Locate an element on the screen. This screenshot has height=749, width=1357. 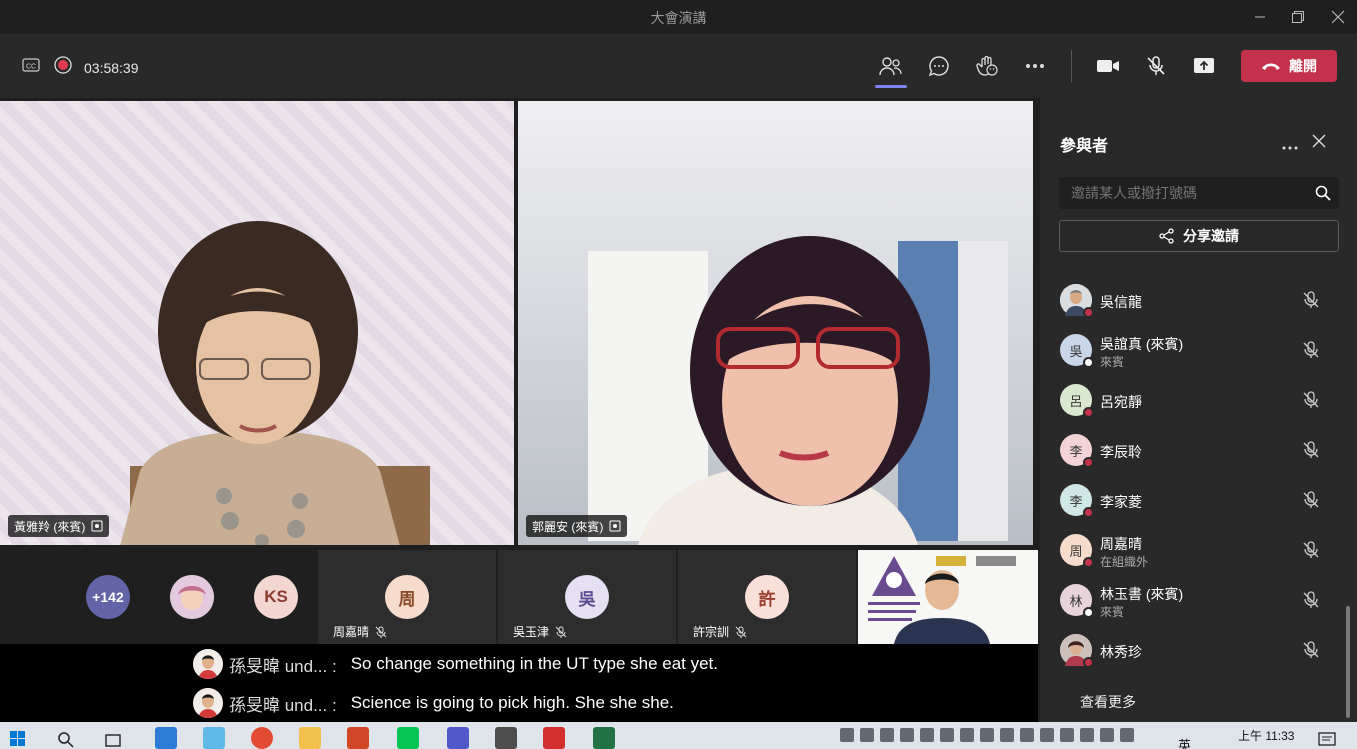
powerpoint-icon is located at coordinates (358, 738).